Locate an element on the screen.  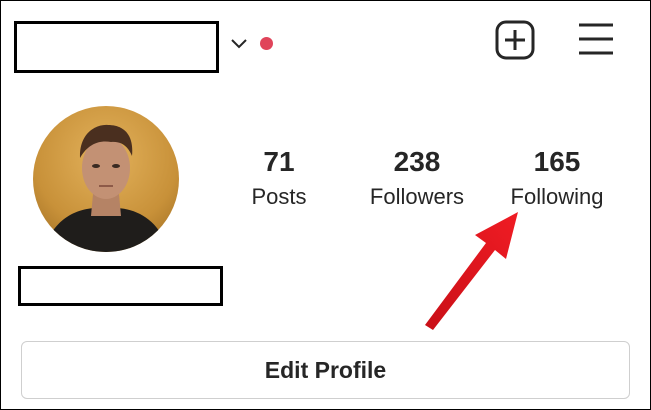
name-redacted-box is located at coordinates (120, 286).